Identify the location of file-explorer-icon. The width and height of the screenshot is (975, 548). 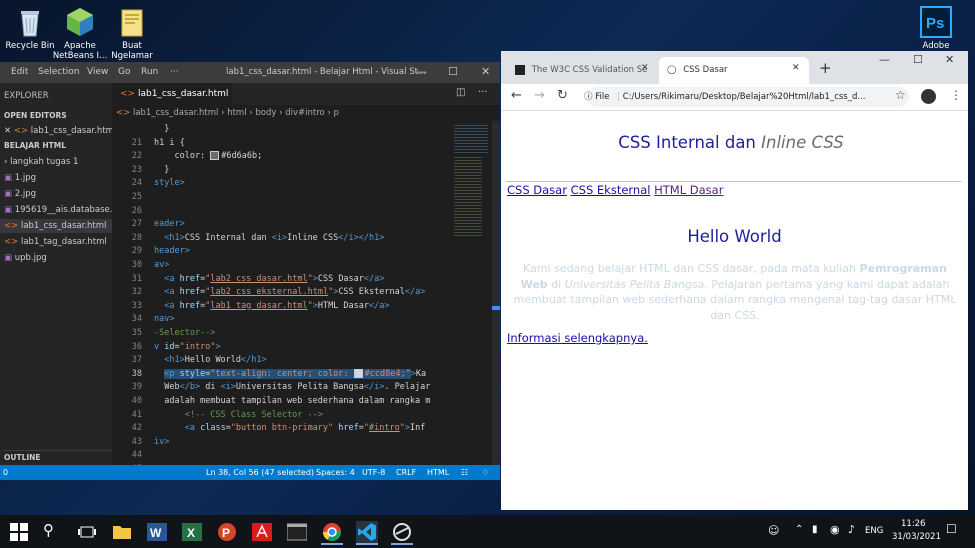
(122, 532).